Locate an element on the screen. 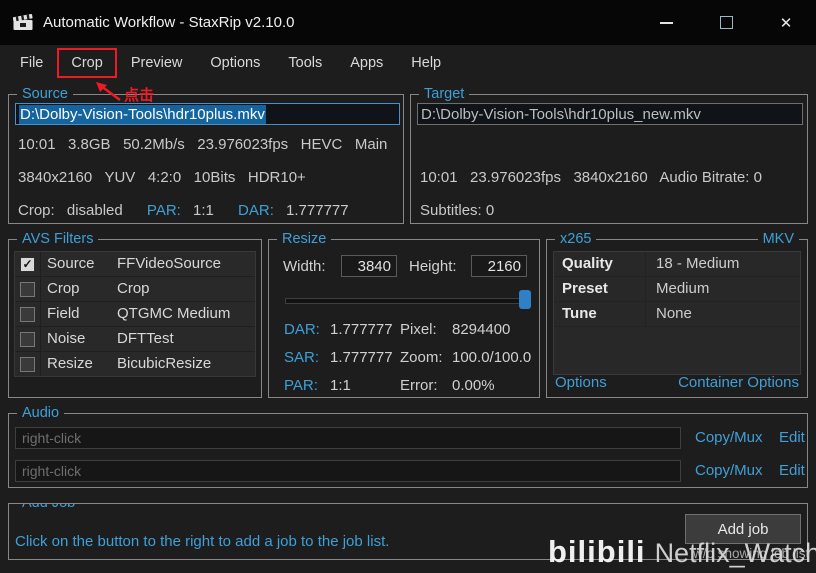  minimize-button is located at coordinates (666, 22).